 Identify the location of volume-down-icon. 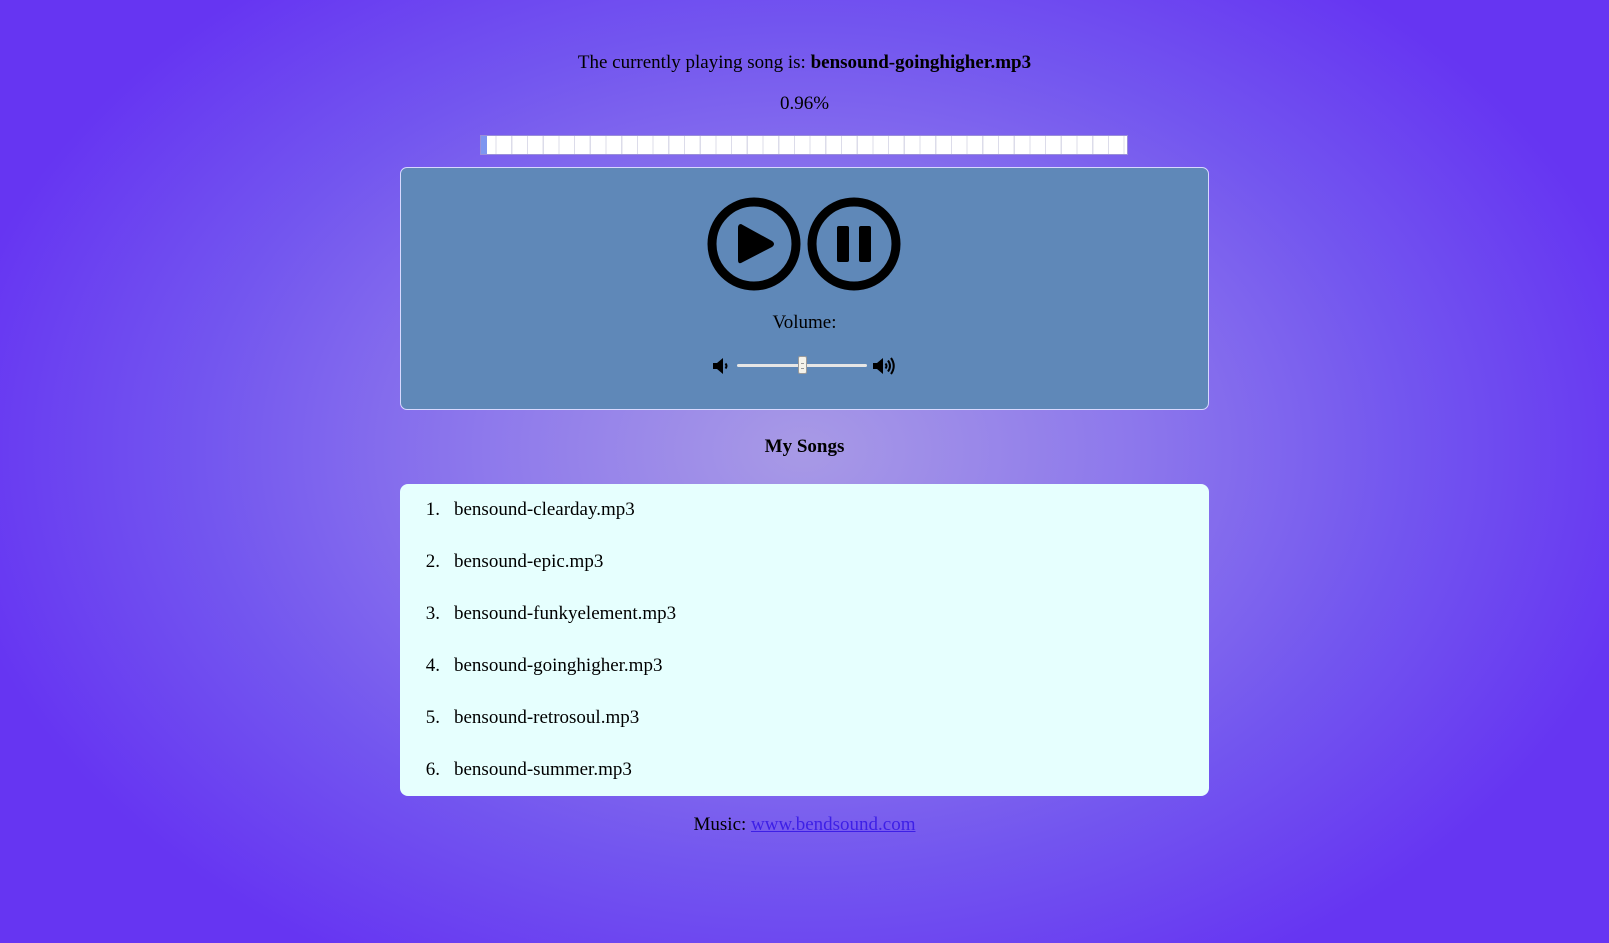
(721, 366).